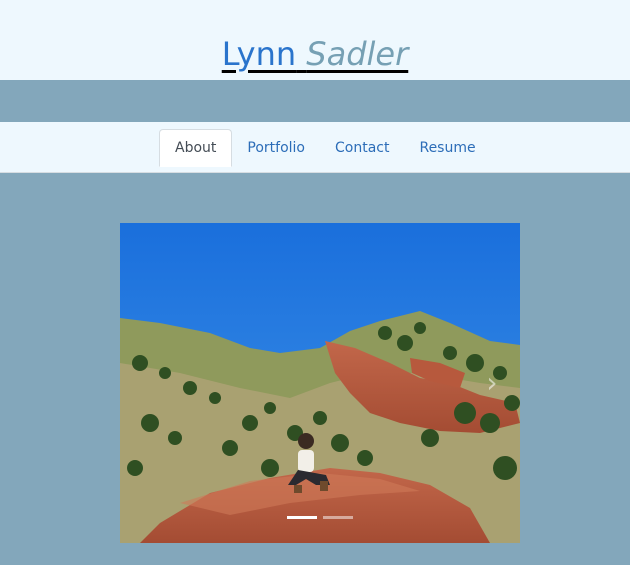 This screenshot has height=565, width=630. Describe the element at coordinates (447, 148) in the screenshot. I see `tab-resume: Resume` at that location.